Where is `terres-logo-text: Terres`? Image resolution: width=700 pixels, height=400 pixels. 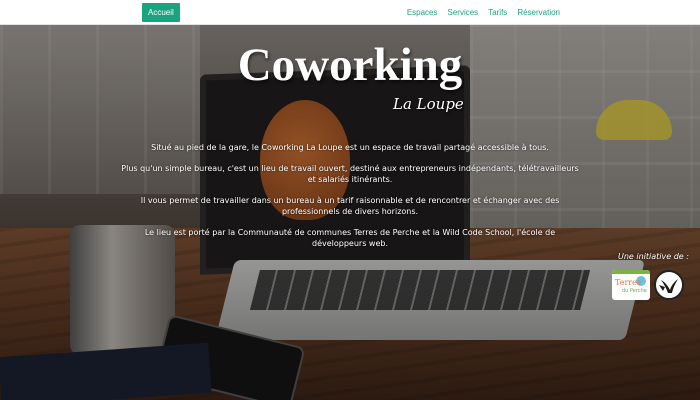
terres-logo-text: Terres is located at coordinates (628, 282).